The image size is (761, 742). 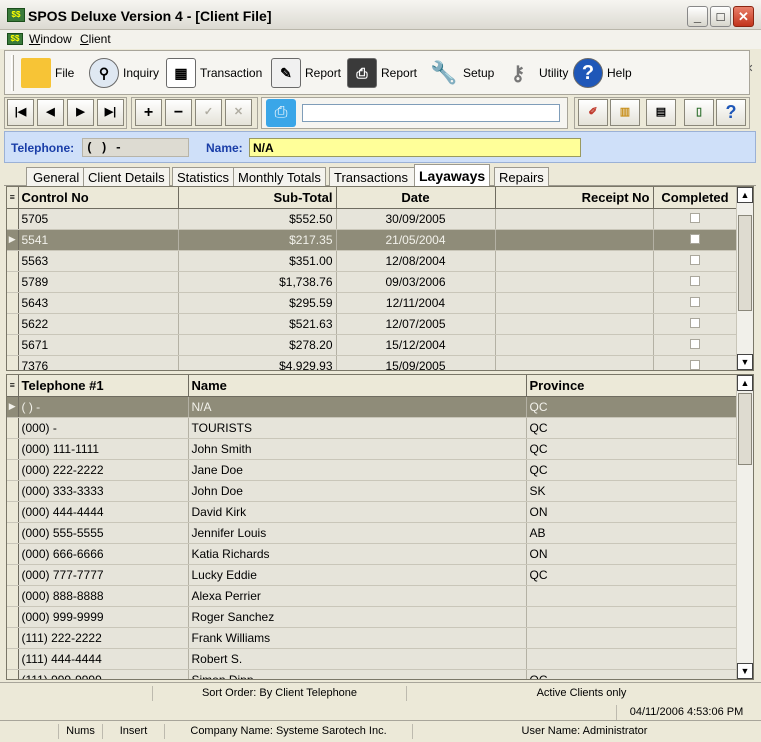 What do you see at coordinates (372, 176) in the screenshot?
I see `tab-transactions: Transactions` at bounding box center [372, 176].